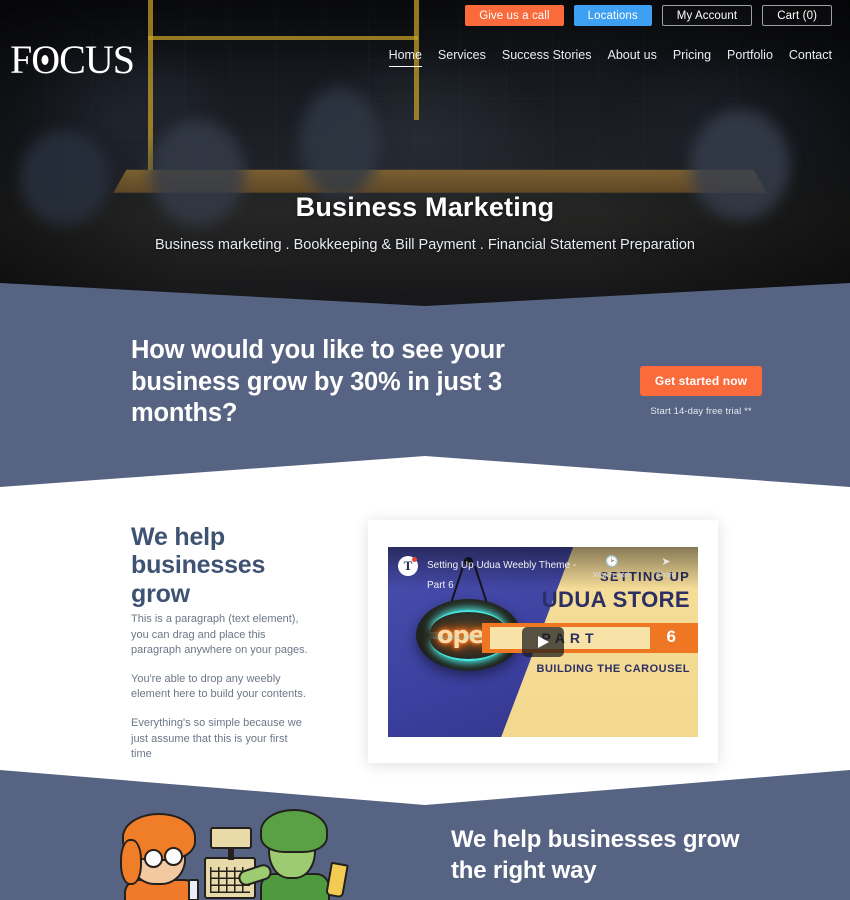 The height and width of the screenshot is (900, 850). Describe the element at coordinates (595, 855) in the screenshot. I see `help-section-2-heading: We help businesses grow the right way` at that location.